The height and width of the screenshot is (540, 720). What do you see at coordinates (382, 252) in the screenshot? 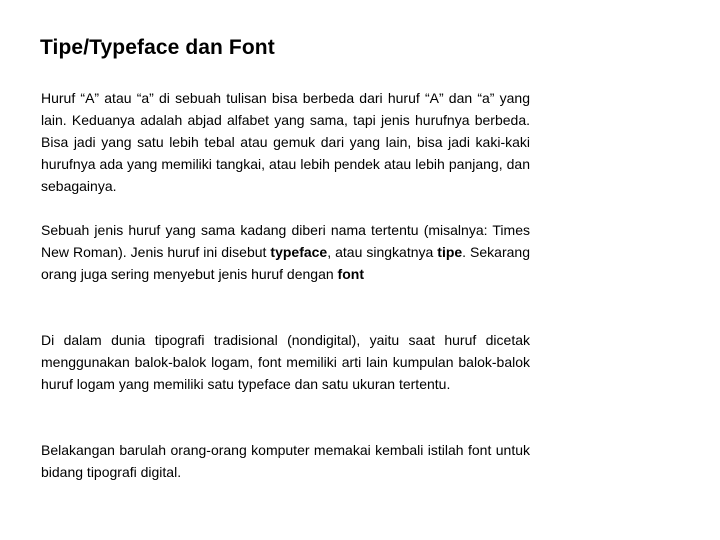
I see `text-segment: , atau singkatnya` at bounding box center [382, 252].